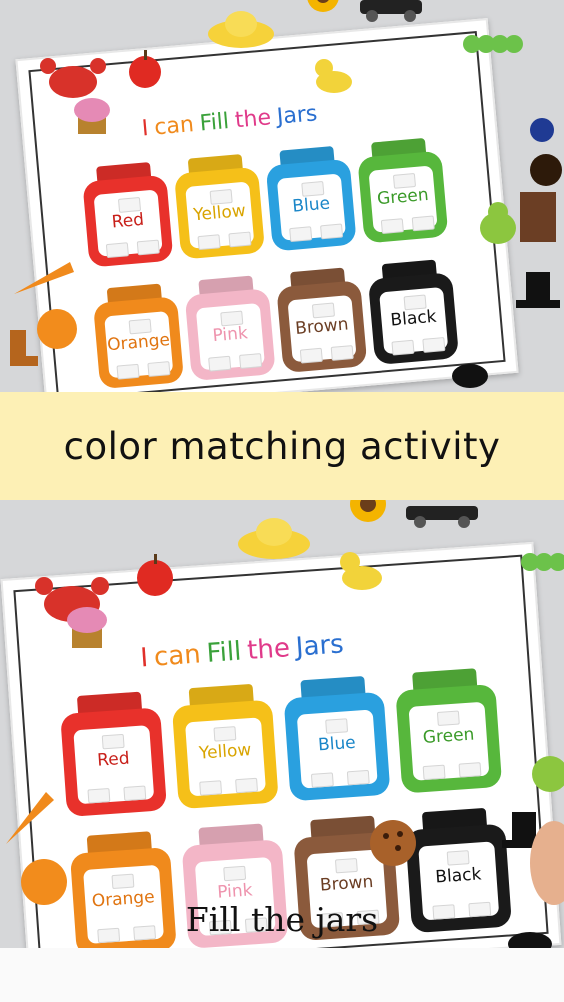 The width and height of the screenshot is (564, 1002). Describe the element at coordinates (393, 843) in the screenshot. I see `cookie-sticker` at that location.